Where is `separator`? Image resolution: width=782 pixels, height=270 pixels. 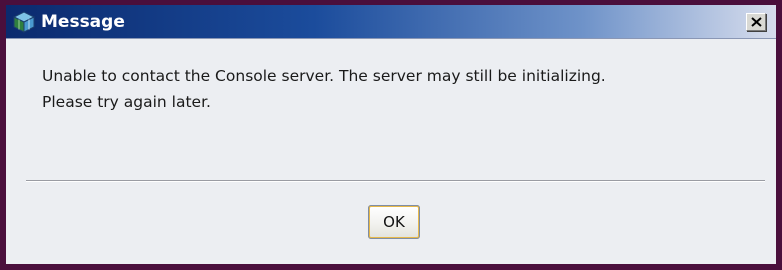 separator is located at coordinates (395, 181).